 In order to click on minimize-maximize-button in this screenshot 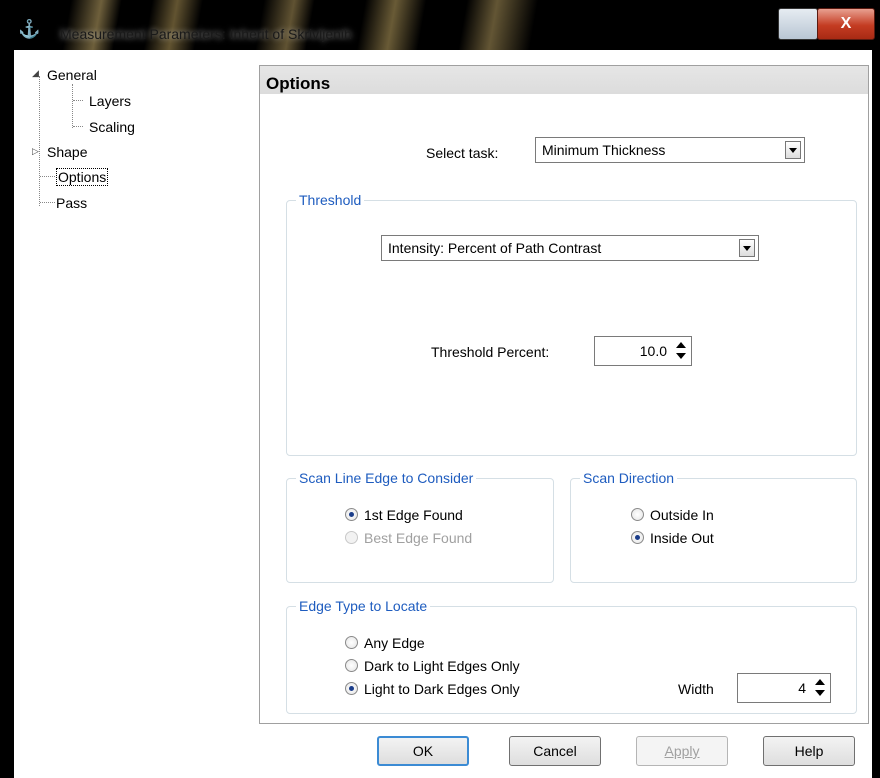, I will do `click(798, 24)`.